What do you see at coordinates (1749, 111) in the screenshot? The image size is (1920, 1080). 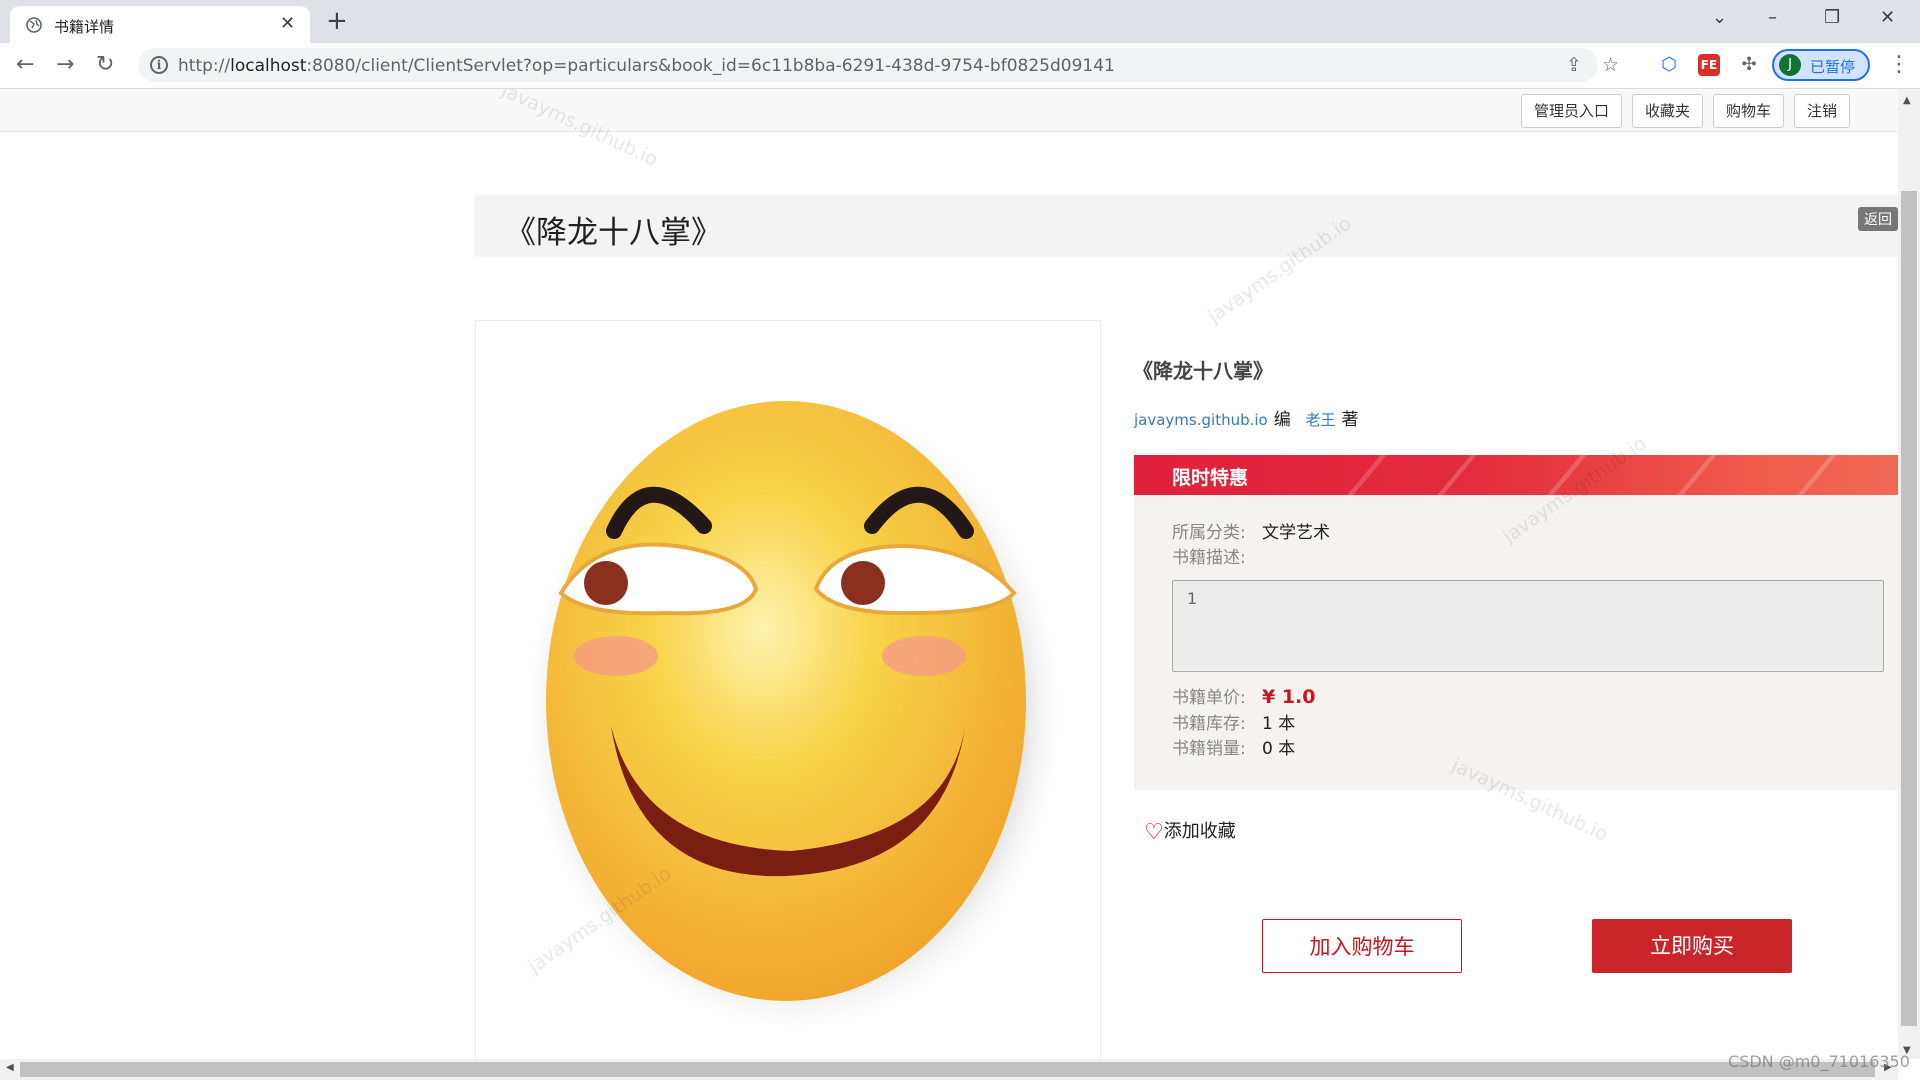 I see `cart-link: 购物车` at bounding box center [1749, 111].